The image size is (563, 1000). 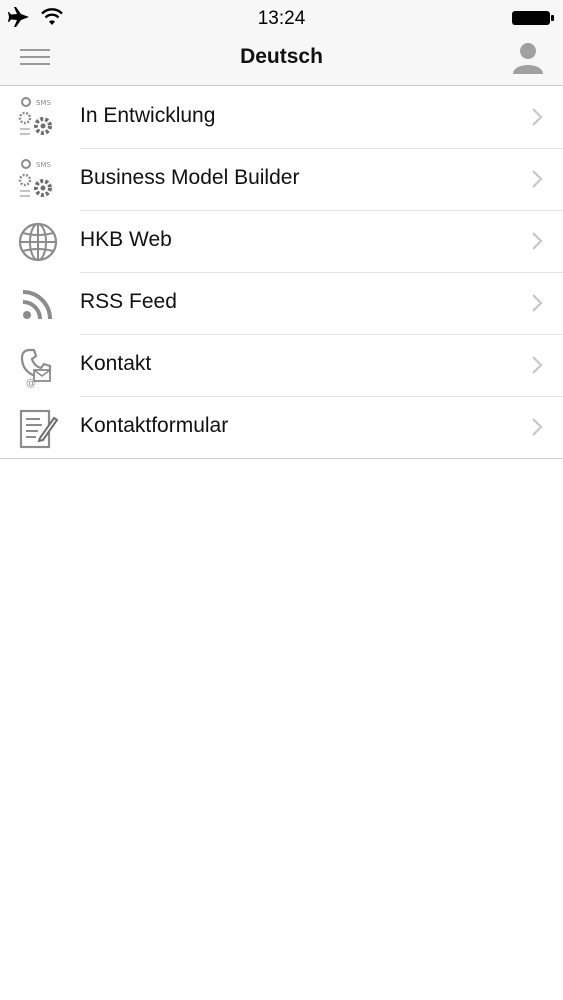 I want to click on rss-icon, so click(x=37, y=305).